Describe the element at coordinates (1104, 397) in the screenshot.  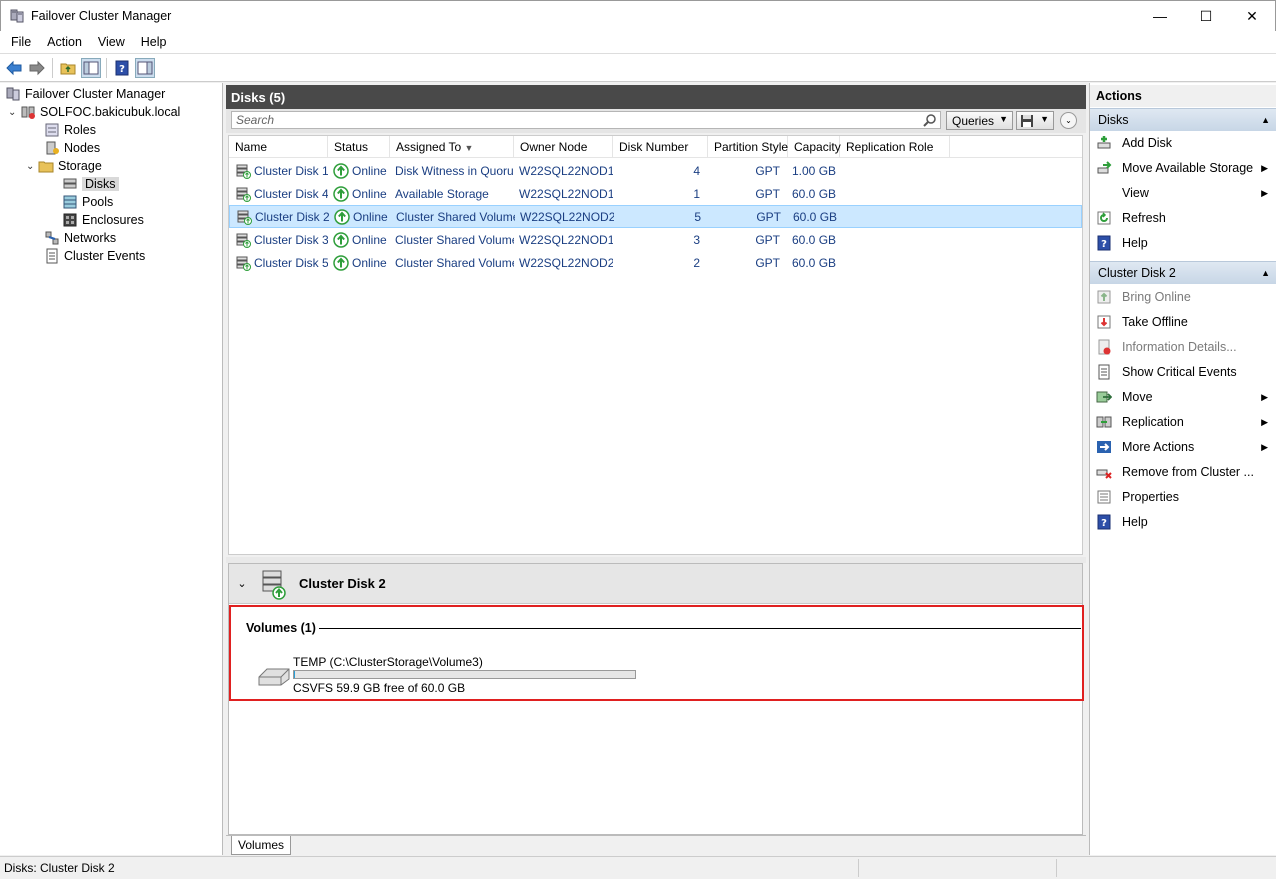
I see `move-icon` at that location.